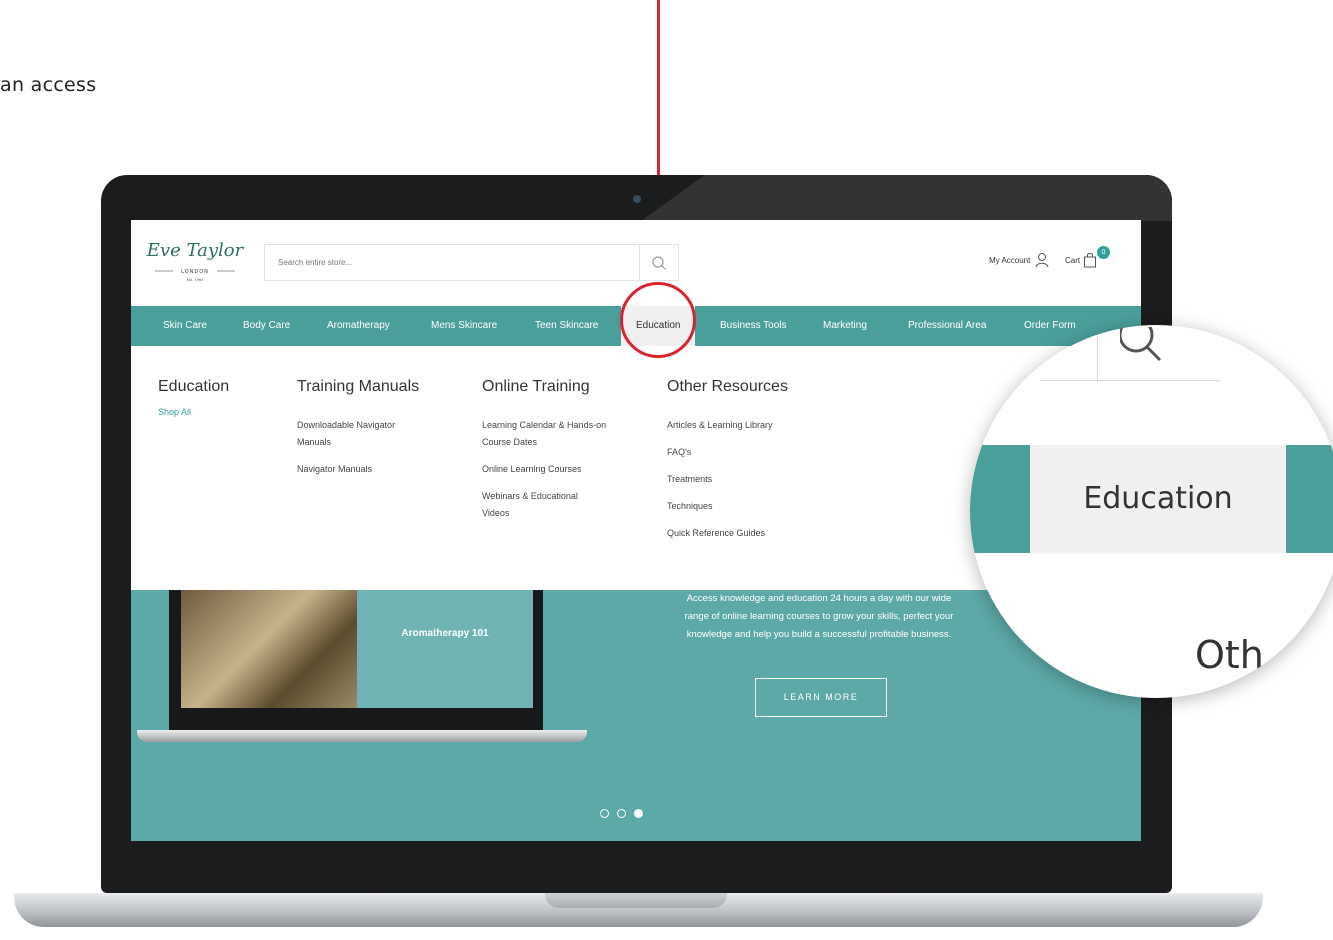 This screenshot has width=1333, height=940. Describe the element at coordinates (195, 250) in the screenshot. I see `logo-script: Eve Taylor` at that location.